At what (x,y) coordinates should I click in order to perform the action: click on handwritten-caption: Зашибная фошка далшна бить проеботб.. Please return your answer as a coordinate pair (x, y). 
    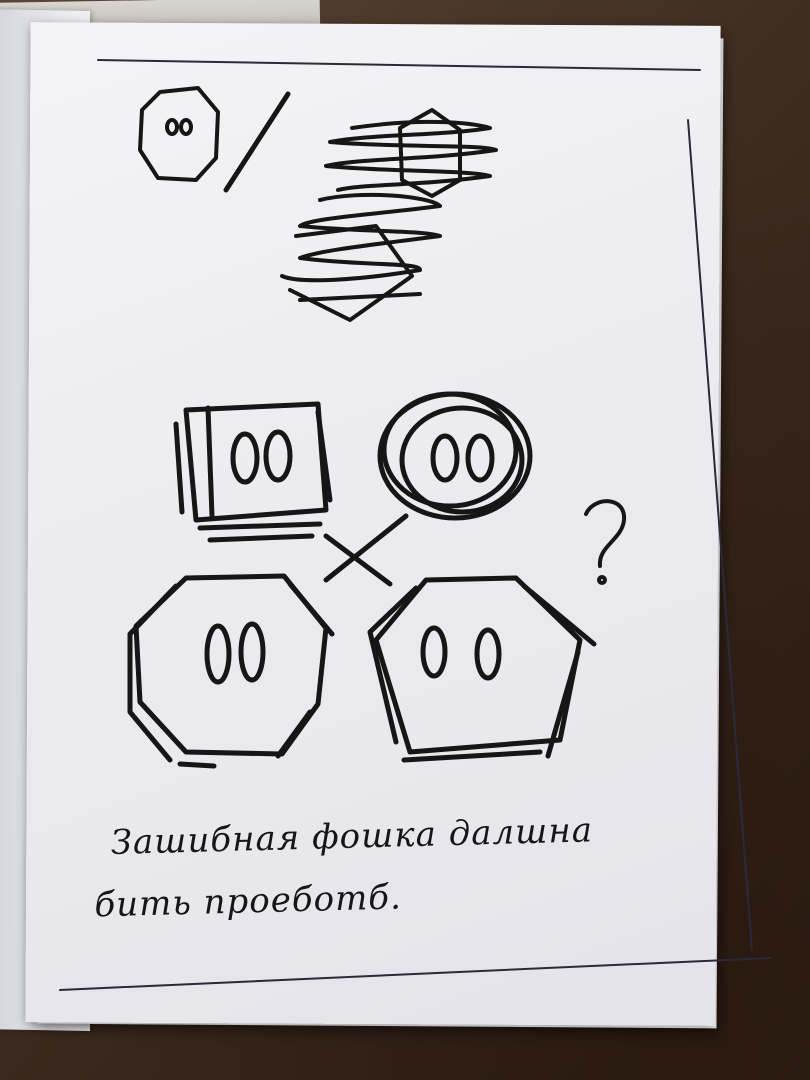
    Looking at the image, I should click on (423, 865).